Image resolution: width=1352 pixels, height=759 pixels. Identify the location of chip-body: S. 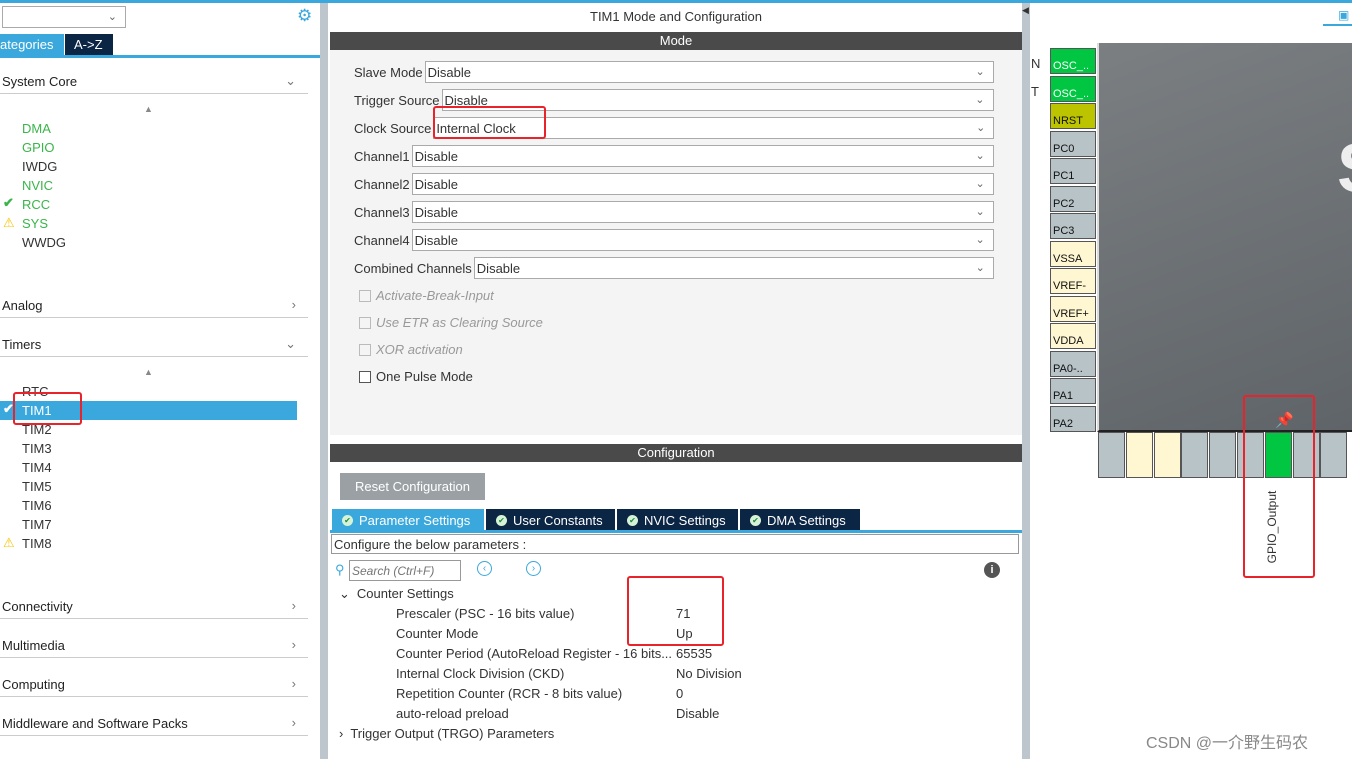
(1224, 237).